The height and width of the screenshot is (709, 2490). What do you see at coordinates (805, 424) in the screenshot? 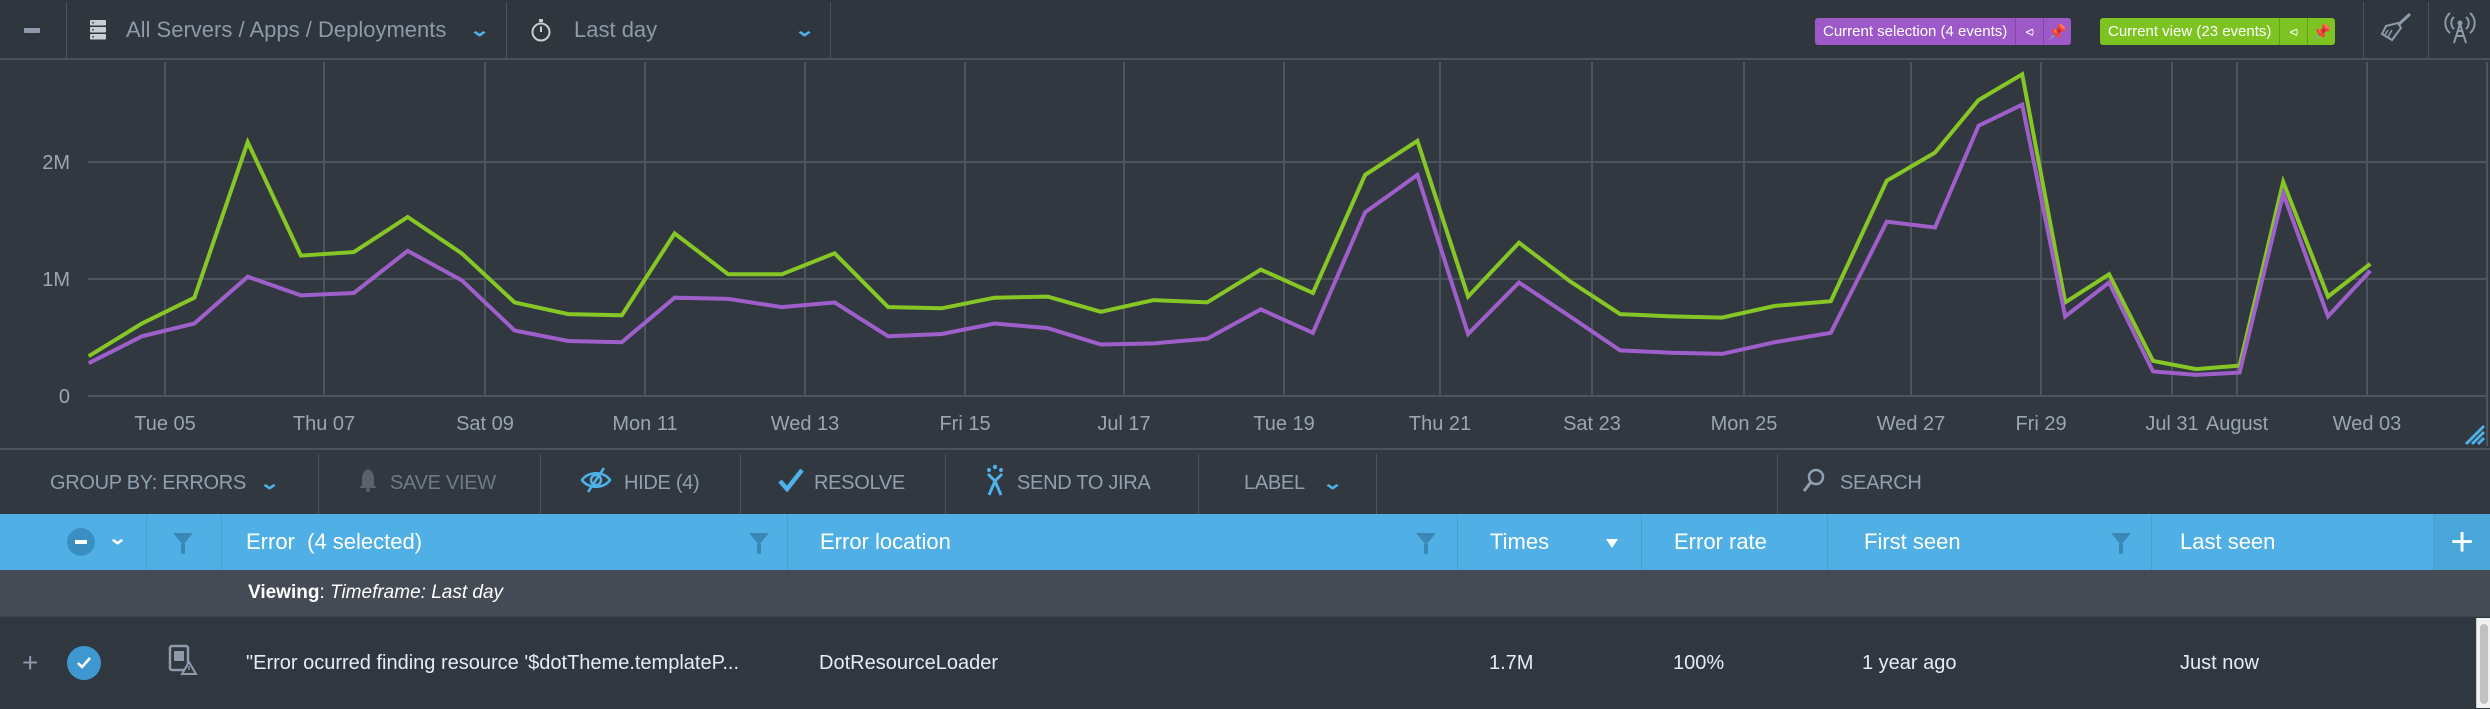
I see `x-tick-label: Wed 13` at bounding box center [805, 424].